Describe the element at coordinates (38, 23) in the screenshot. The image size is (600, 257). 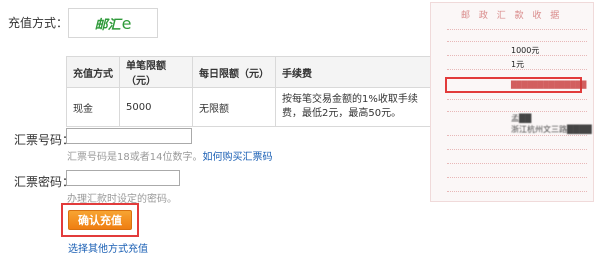
I see `recharge-method-label: 充值方式：` at that location.